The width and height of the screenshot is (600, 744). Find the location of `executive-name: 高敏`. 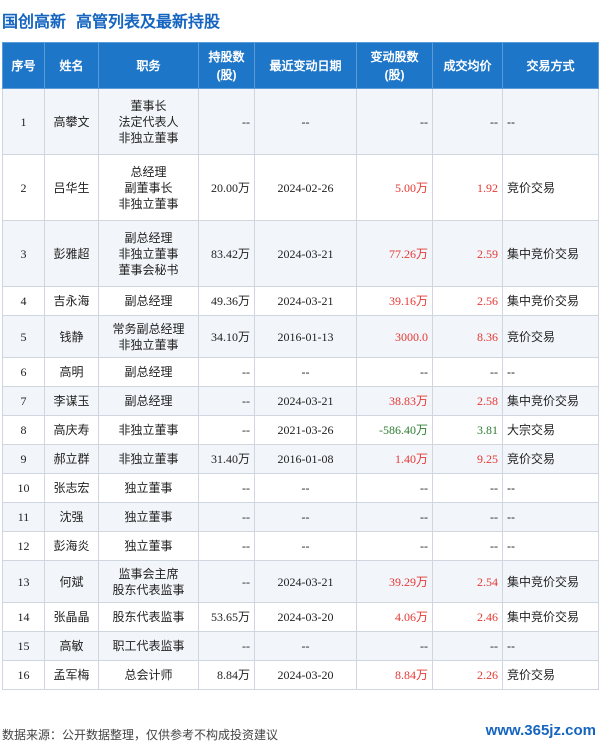

executive-name: 高敏 is located at coordinates (71, 646).